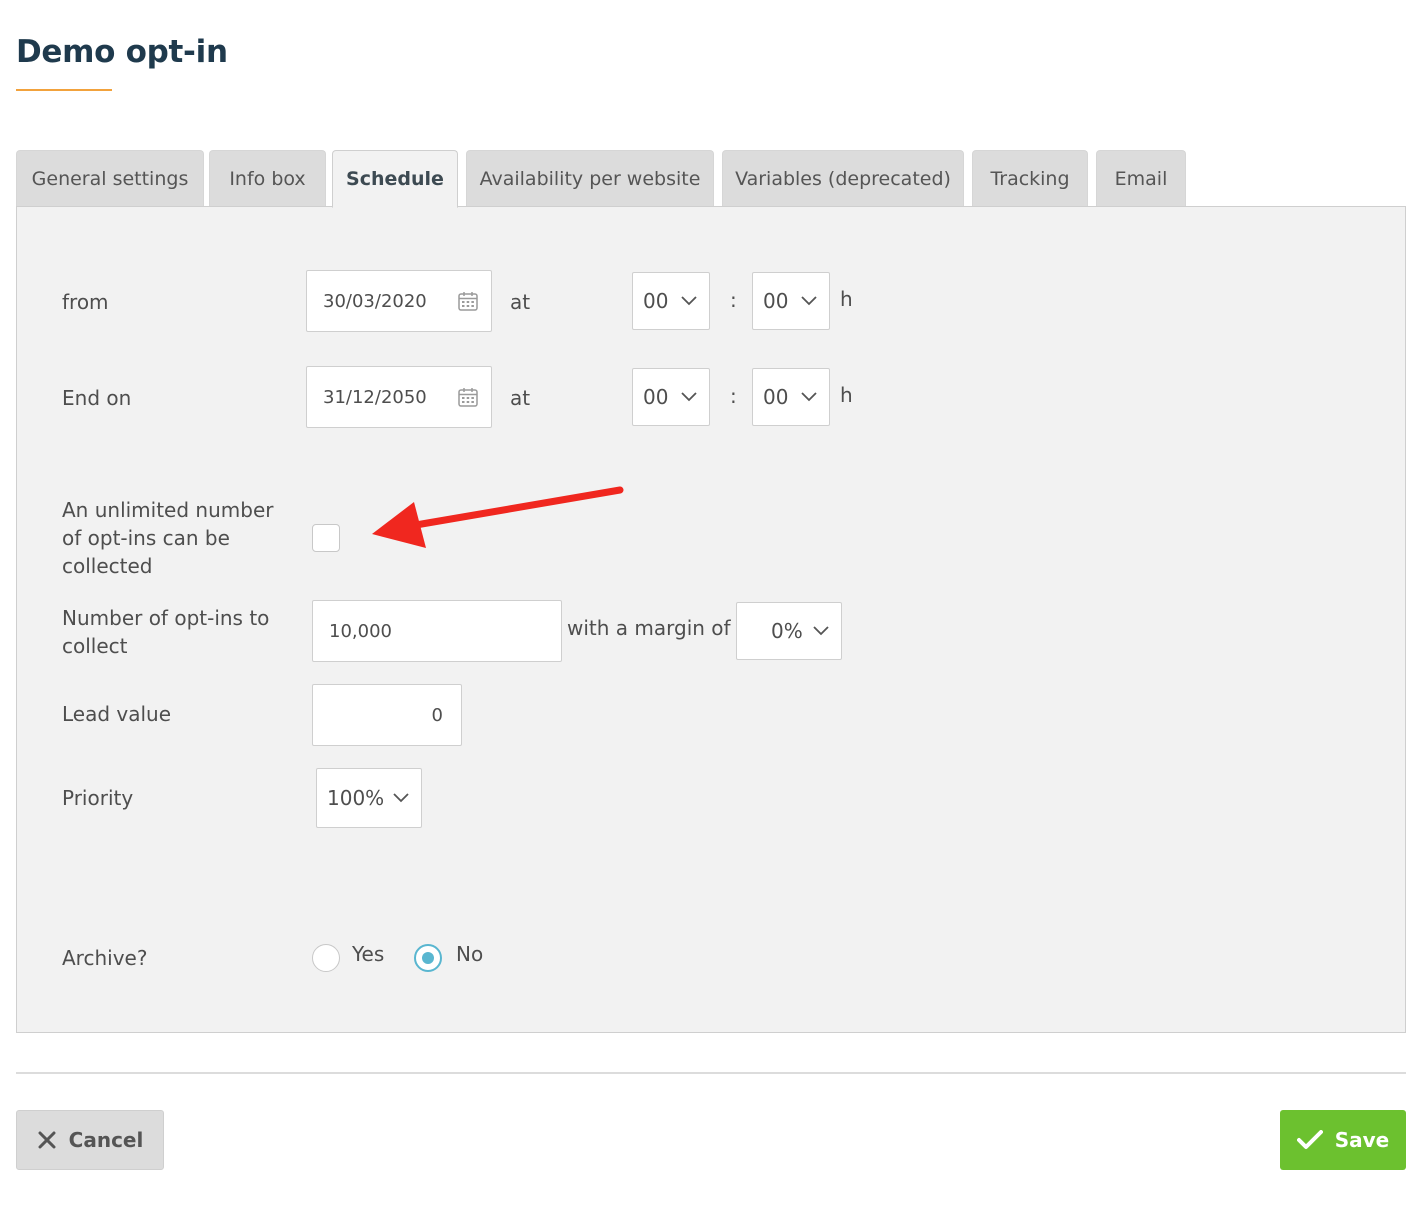 This screenshot has height=1230, width=1420. I want to click on lead-value-input: 0, so click(387, 715).